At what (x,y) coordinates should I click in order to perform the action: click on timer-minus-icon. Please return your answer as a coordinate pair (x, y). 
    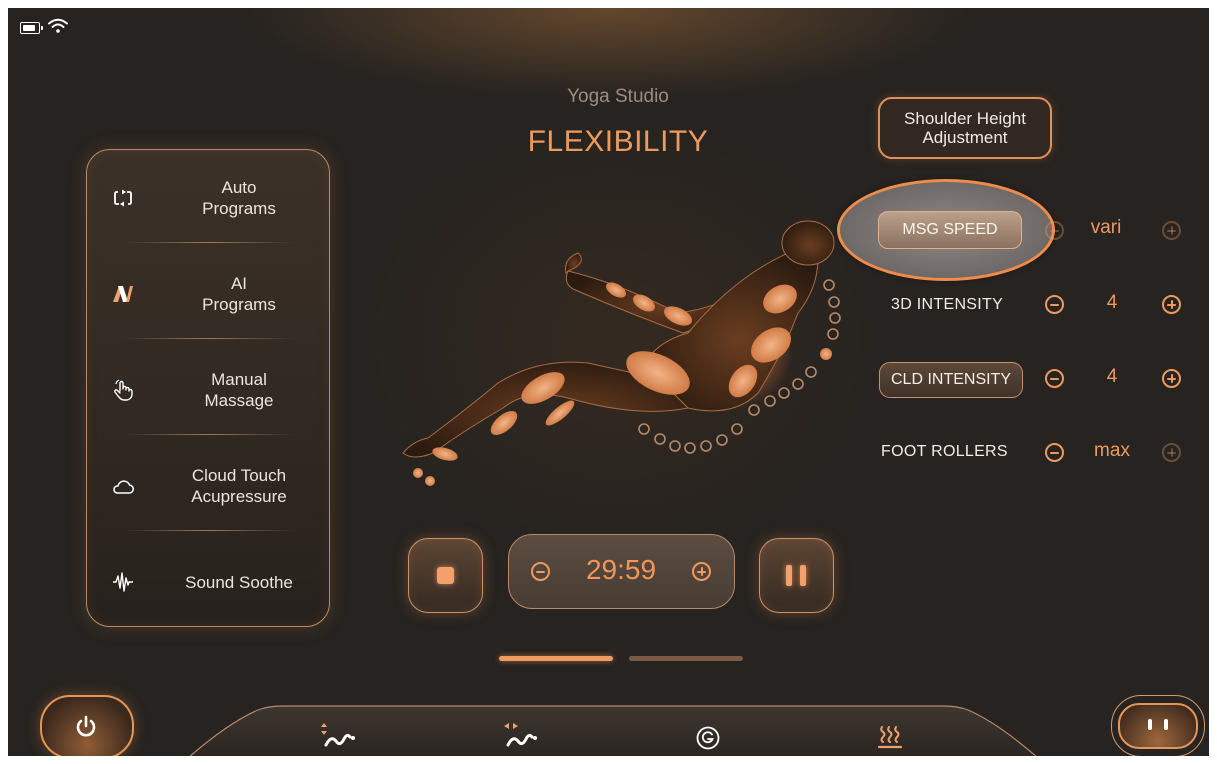
    Looking at the image, I should click on (540, 571).